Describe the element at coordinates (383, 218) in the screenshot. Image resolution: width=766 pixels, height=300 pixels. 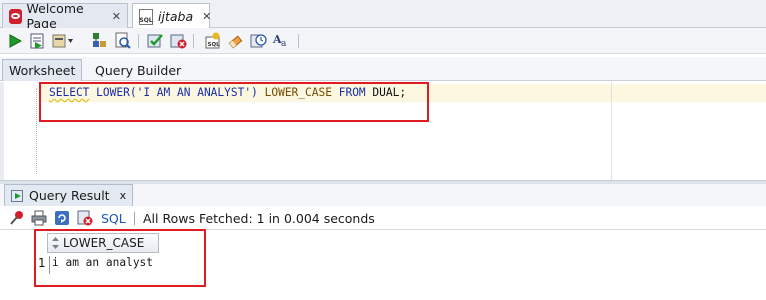
I see `result-toolbar: SQL All Rows Fetched: 1 in 0.004 seconds` at that location.